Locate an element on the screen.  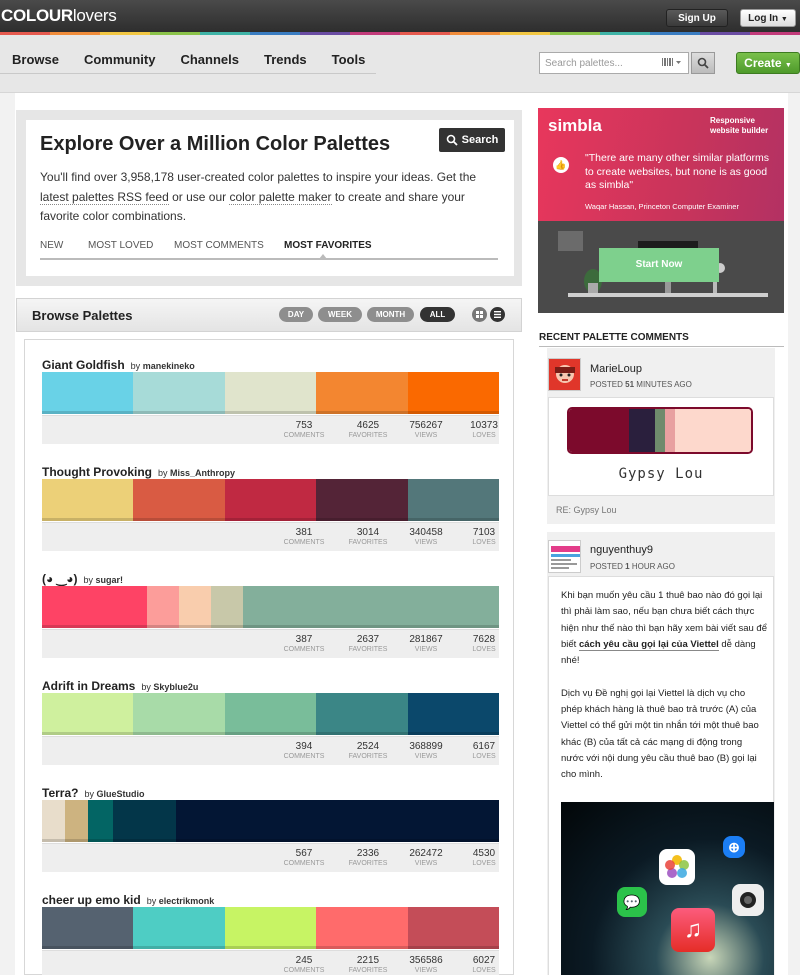
stat-comments: 567 COMMENTS is located at coordinates (304, 857).